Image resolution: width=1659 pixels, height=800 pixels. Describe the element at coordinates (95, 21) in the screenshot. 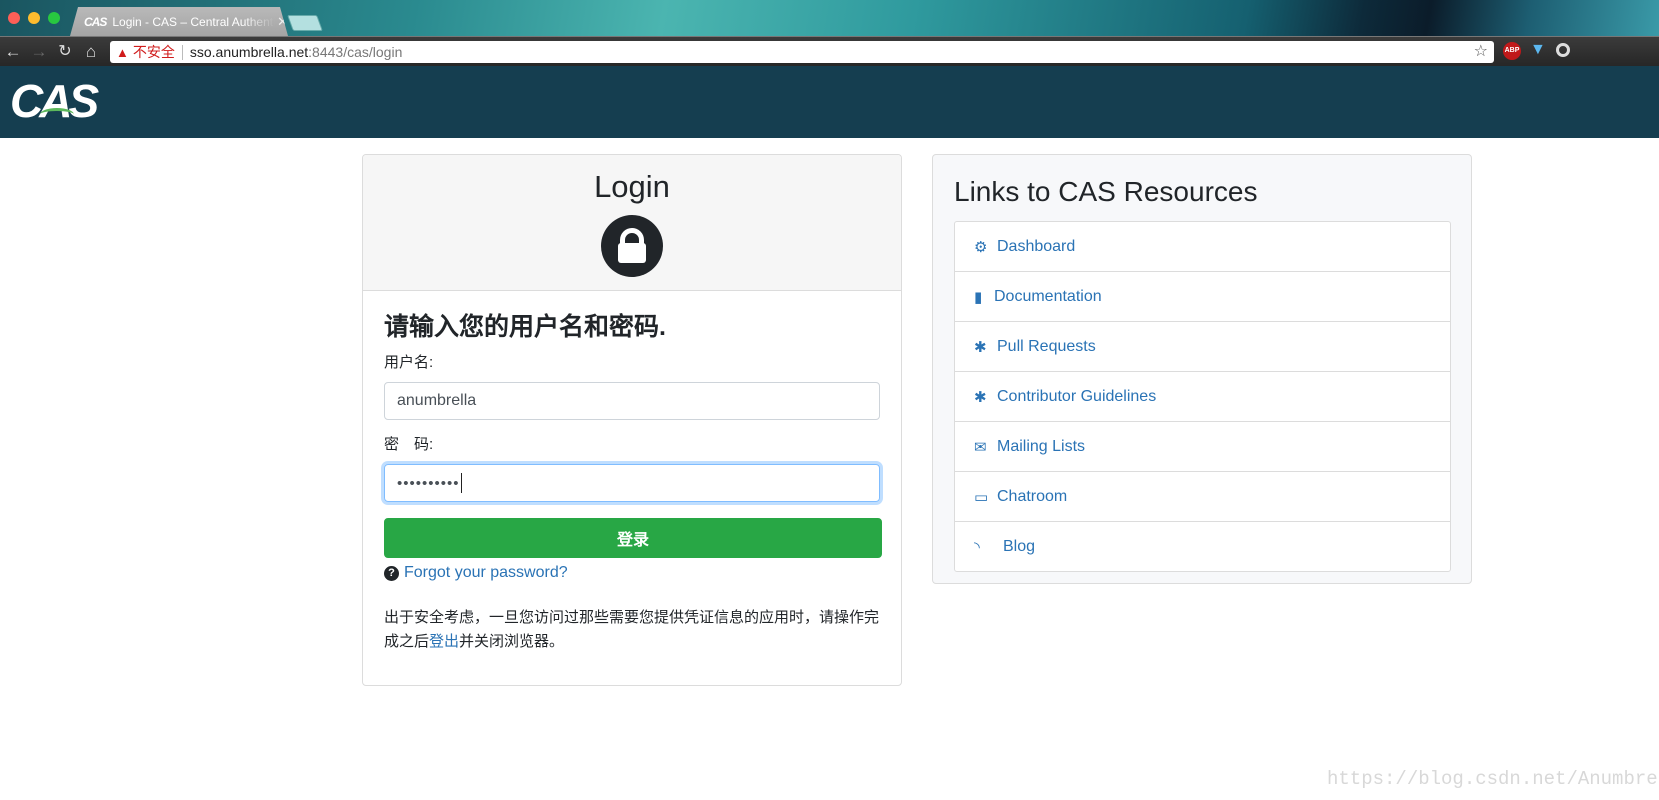

I see `cas-favicon-icon: CAS` at that location.